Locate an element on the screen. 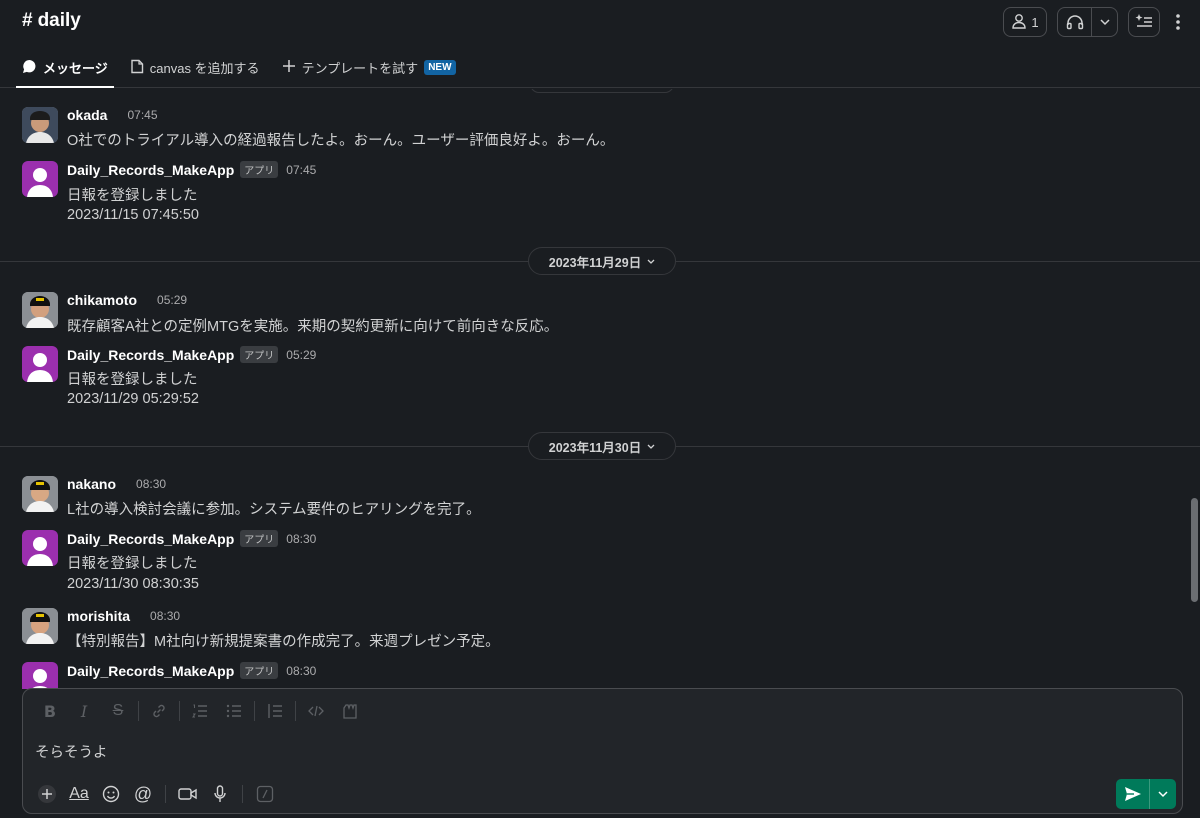  slash-command-icon is located at coordinates (265, 794).